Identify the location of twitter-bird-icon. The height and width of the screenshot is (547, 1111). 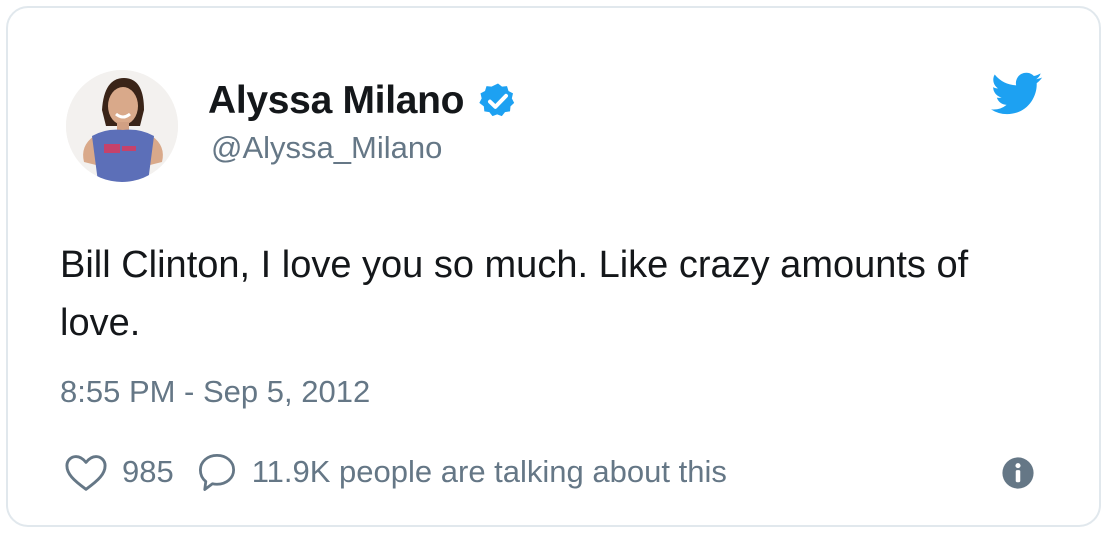
(1017, 94).